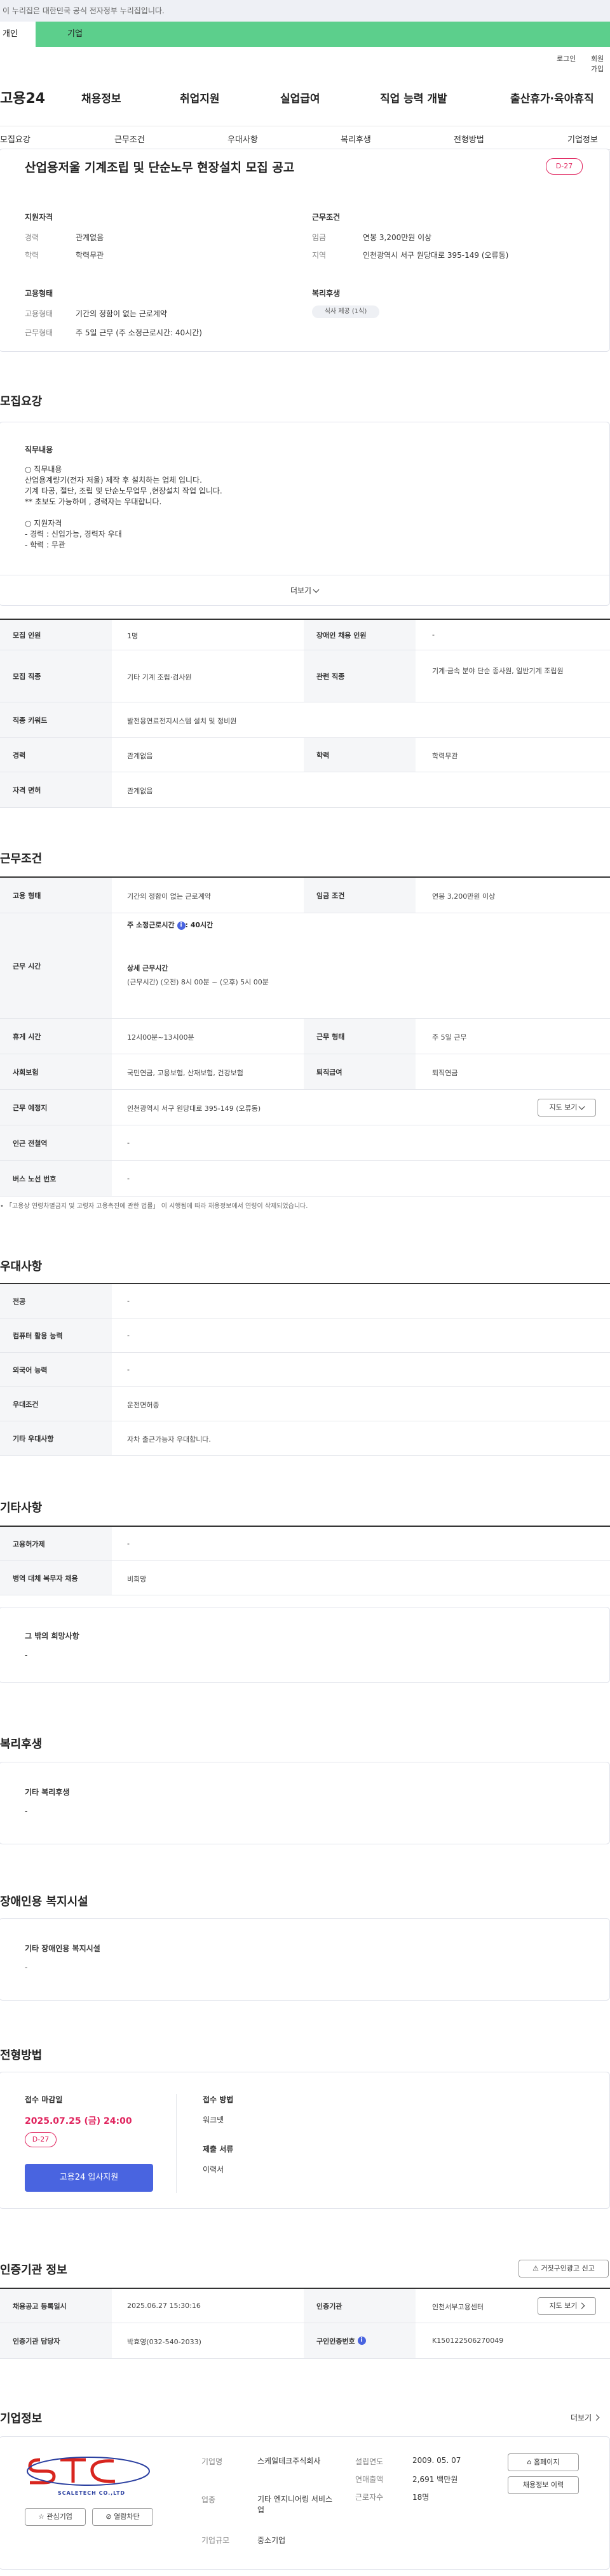 This screenshot has height=2576, width=610. I want to click on cond-value: 인천광역시 서구 원당대로 395-149 (오류동), so click(436, 255).